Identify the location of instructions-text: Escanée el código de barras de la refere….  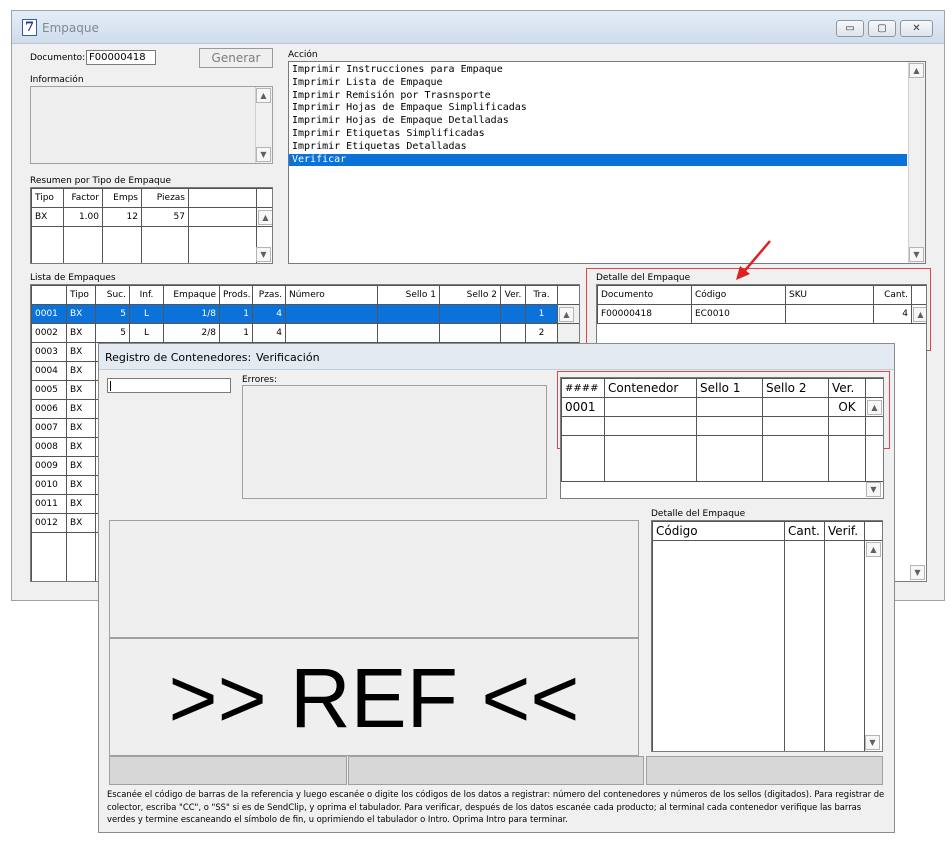
(496, 806).